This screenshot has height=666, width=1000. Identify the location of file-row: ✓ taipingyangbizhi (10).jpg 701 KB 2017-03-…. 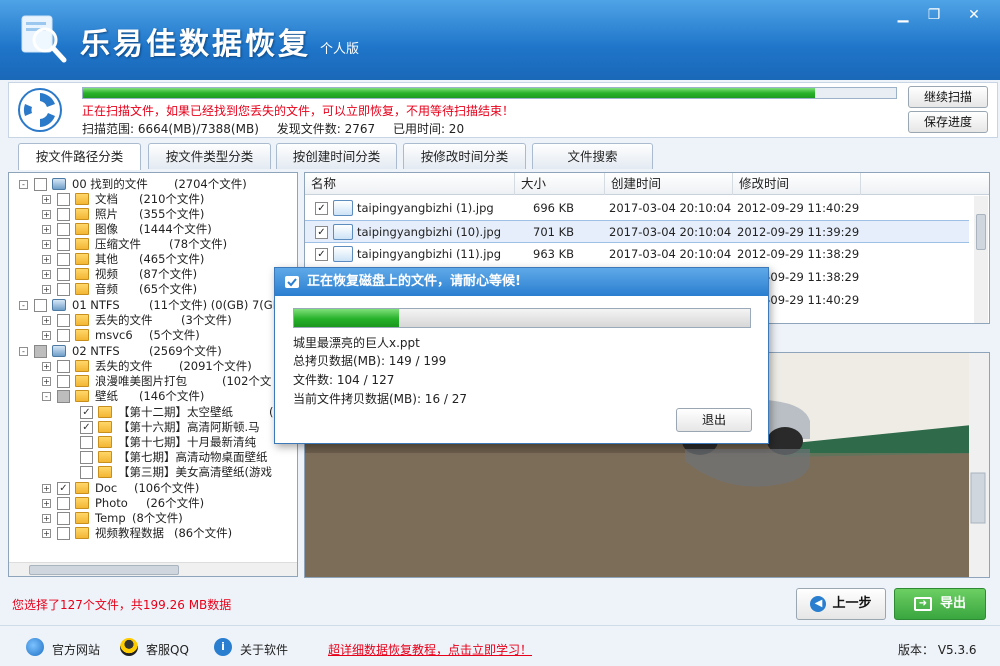
(637, 231).